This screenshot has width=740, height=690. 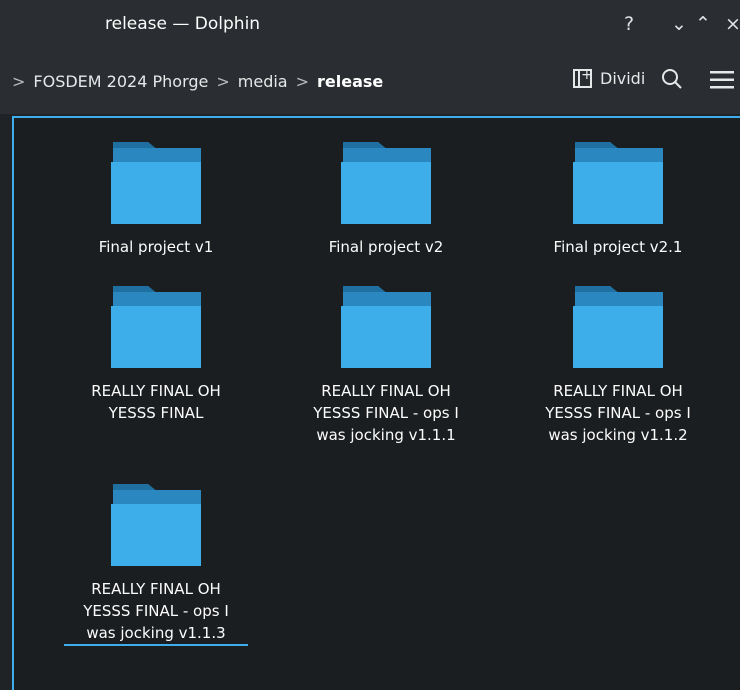 I want to click on folder-name: Final project v1, so click(x=156, y=247).